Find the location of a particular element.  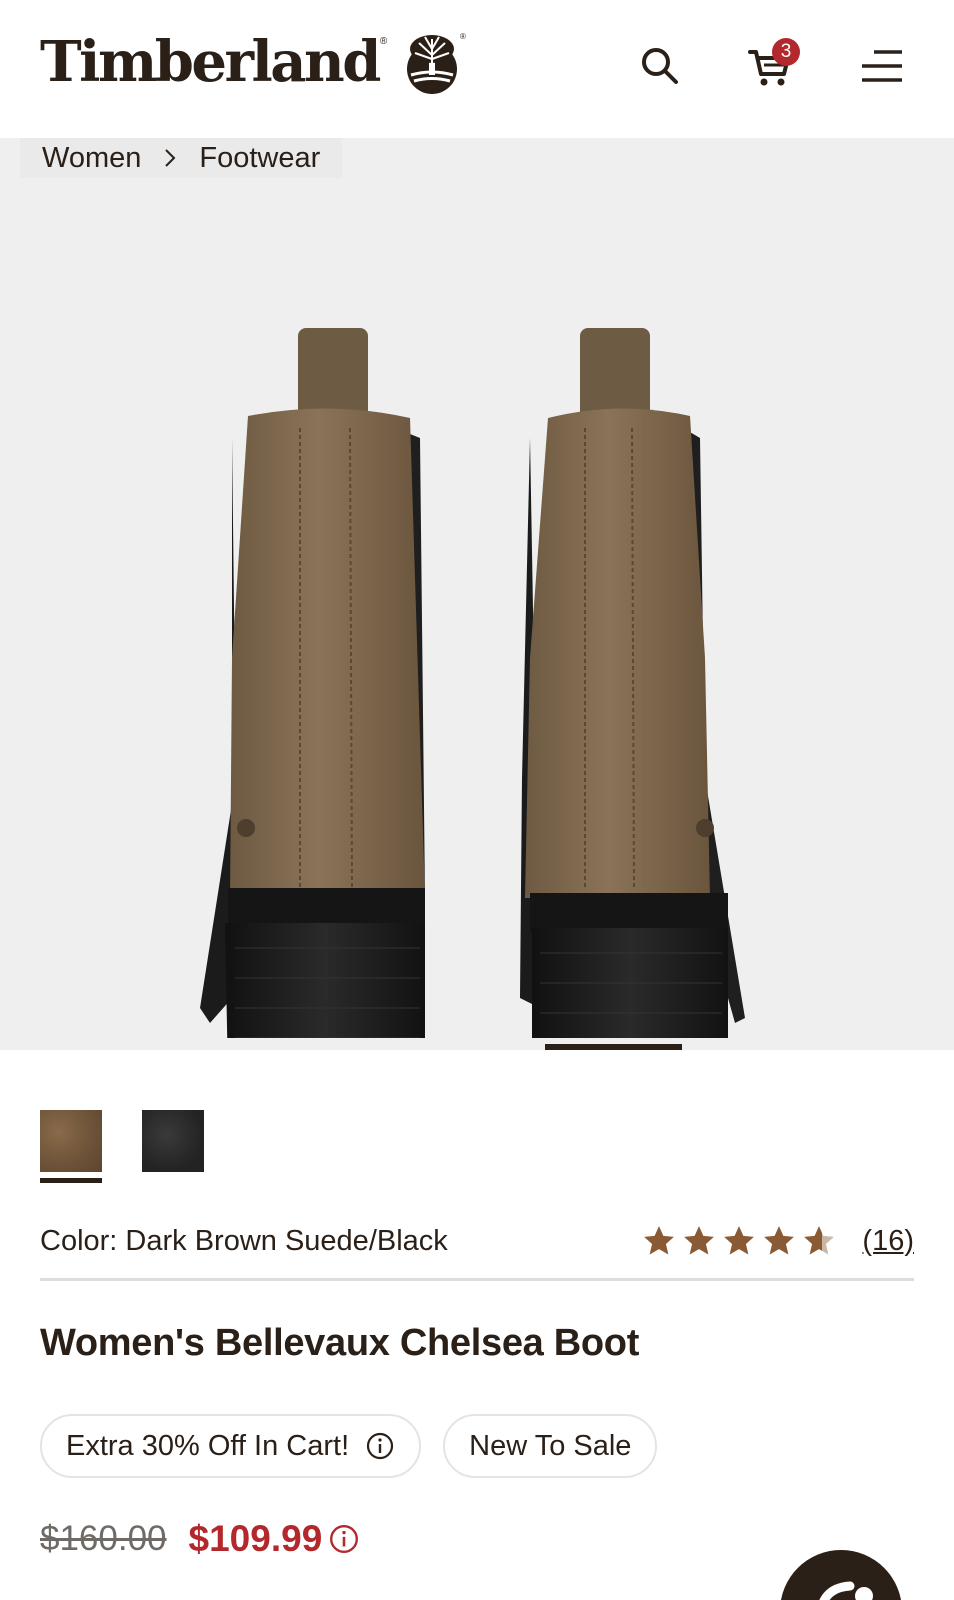

star-rating is located at coordinates (739, 1241).